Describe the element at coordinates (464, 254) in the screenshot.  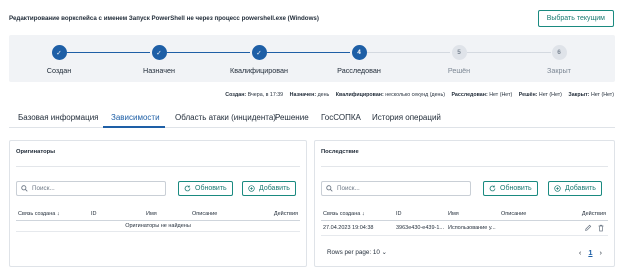
I see `pagination: Rows per page: 10 ⌄ ‹ 1 ›` at that location.